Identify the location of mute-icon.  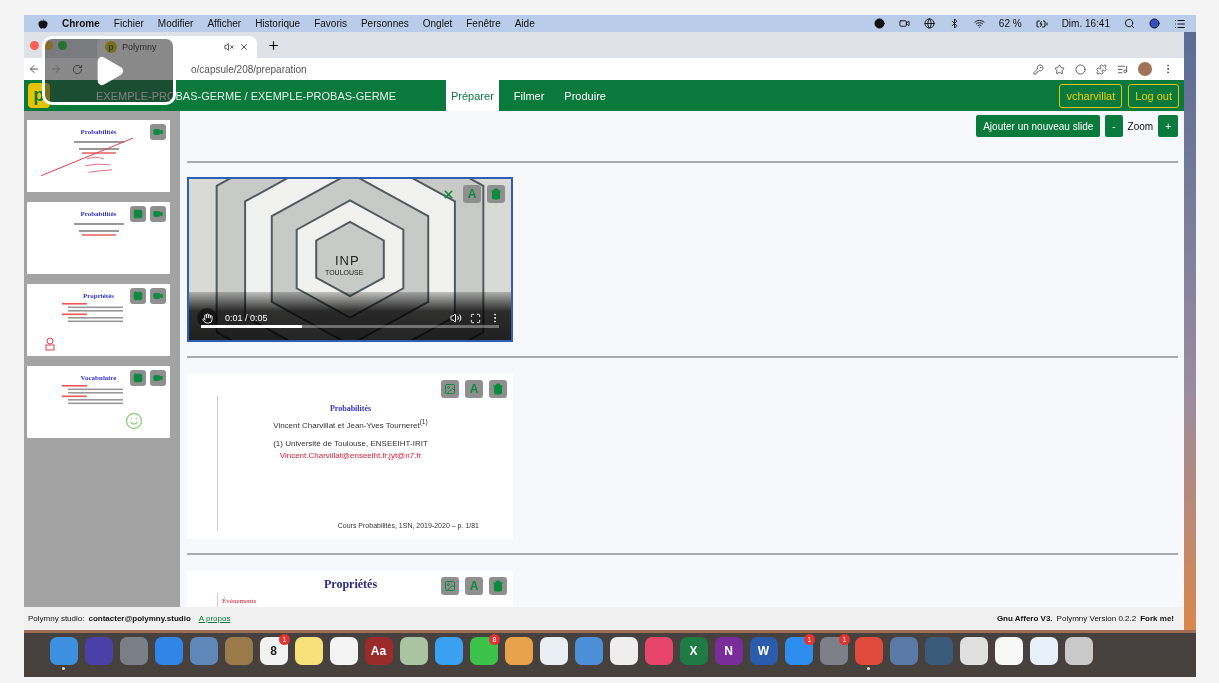
(229, 47).